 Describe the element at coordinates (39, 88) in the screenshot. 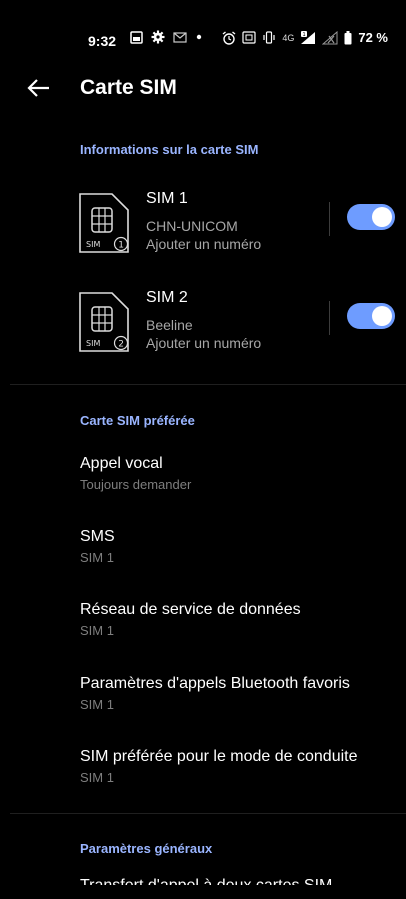

I see `back-arrow-icon` at that location.